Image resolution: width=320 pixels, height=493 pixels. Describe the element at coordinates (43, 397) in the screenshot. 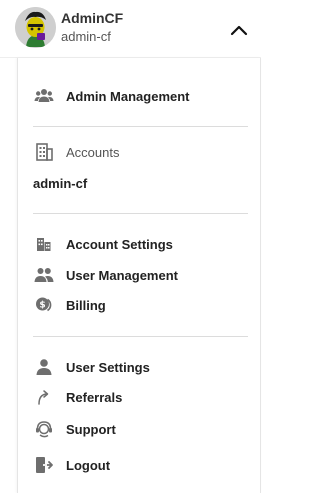

I see `share-arrow-icon` at that location.